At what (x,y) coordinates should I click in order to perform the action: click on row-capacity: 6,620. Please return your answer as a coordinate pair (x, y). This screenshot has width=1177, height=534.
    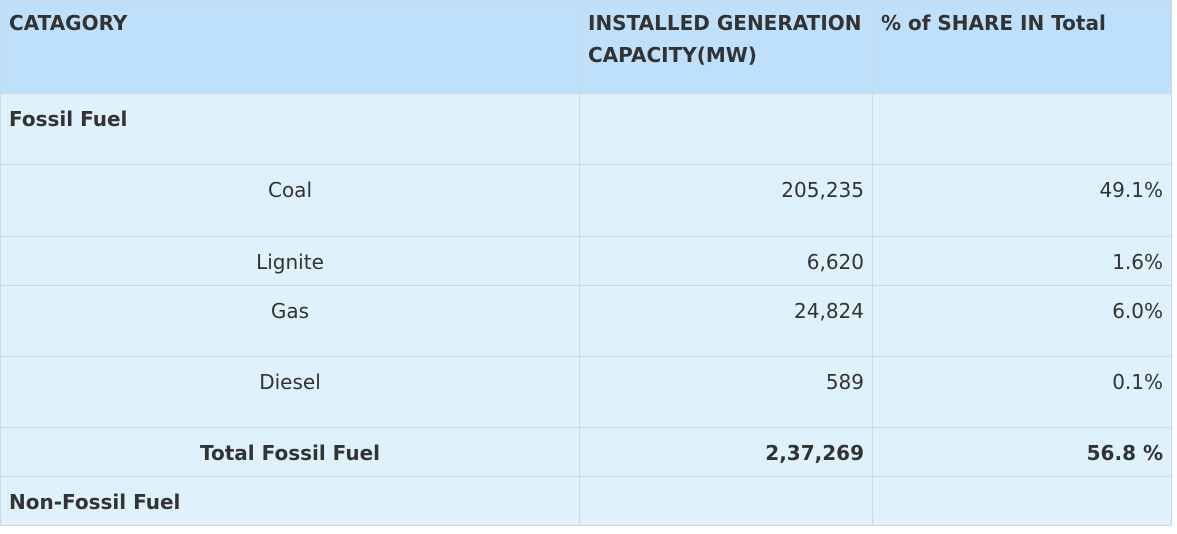
    Looking at the image, I should click on (726, 261).